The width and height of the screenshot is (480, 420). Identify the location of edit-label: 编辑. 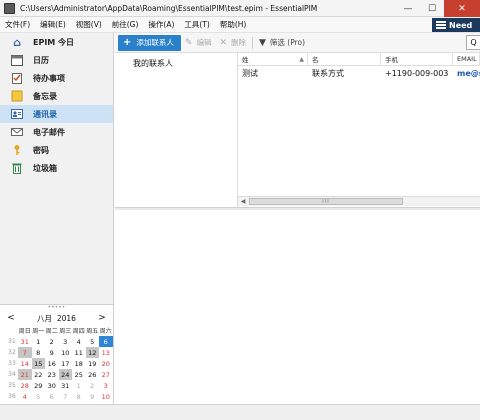
(204, 42).